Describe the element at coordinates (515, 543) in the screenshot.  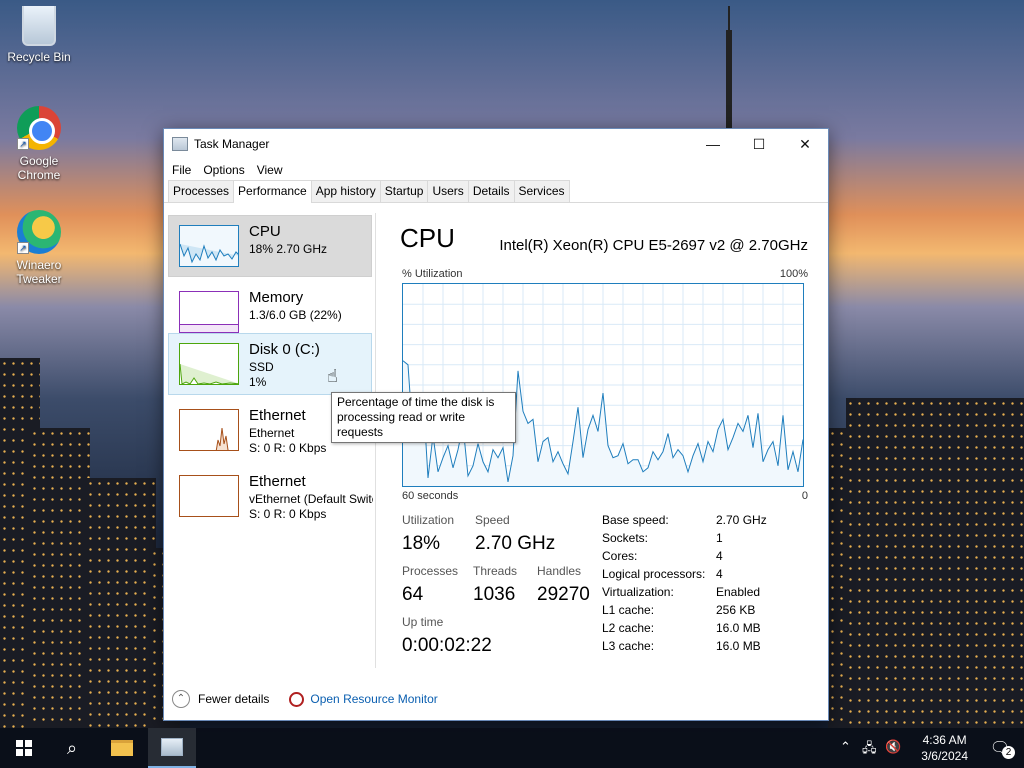
I see `speed-value: 2.70 GHz` at that location.